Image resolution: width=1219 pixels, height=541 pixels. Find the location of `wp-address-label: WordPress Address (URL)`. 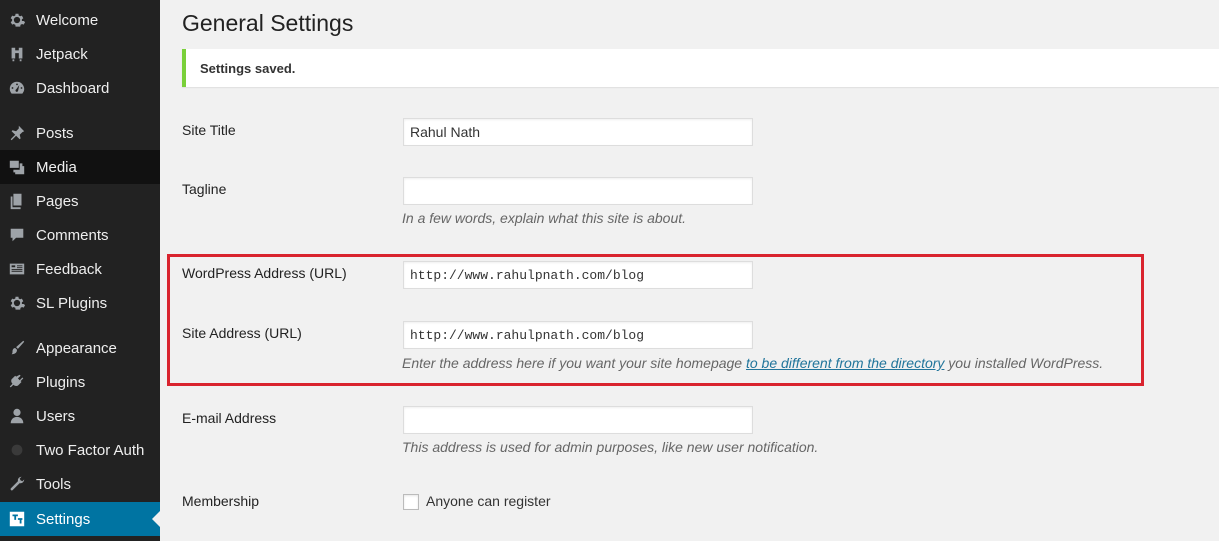

wp-address-label: WordPress Address (URL) is located at coordinates (264, 273).